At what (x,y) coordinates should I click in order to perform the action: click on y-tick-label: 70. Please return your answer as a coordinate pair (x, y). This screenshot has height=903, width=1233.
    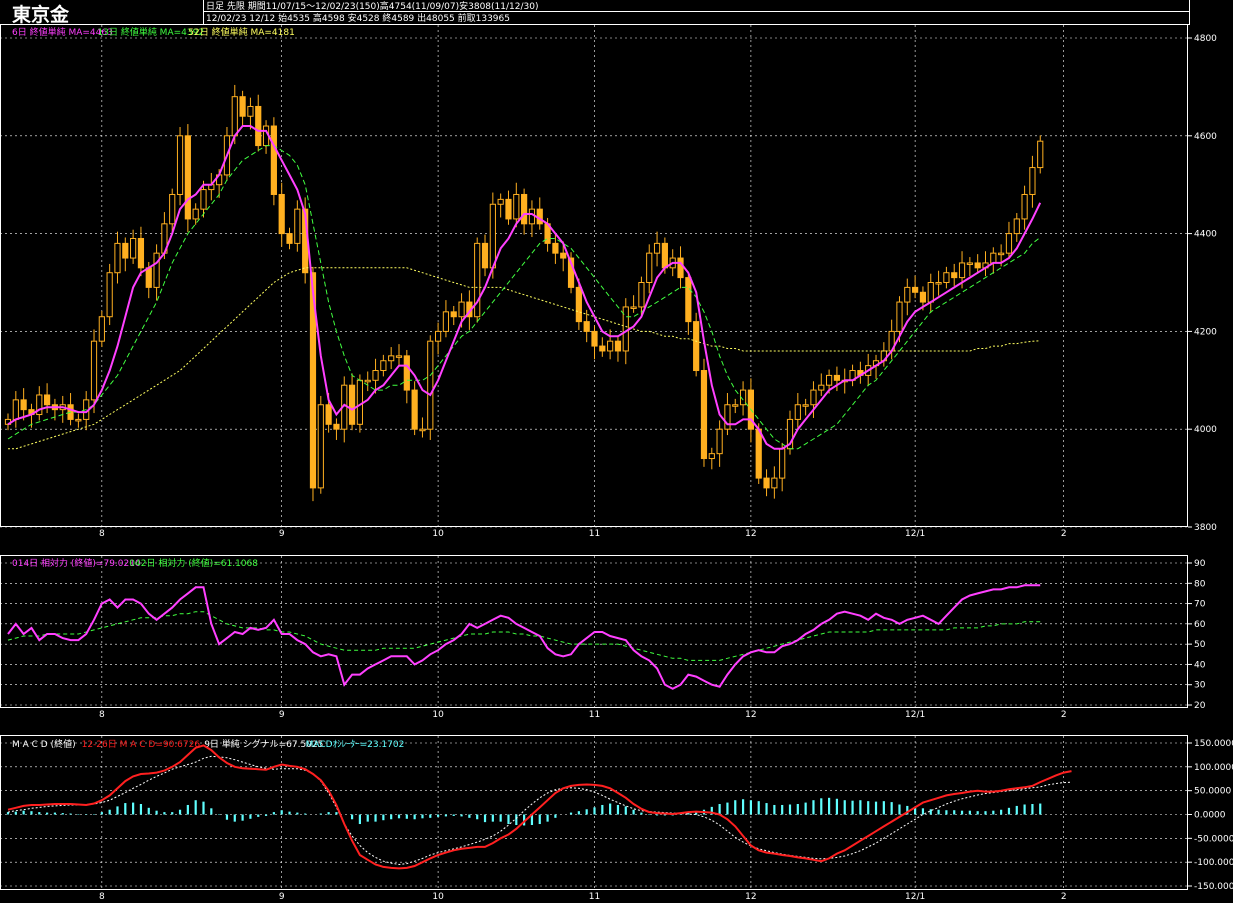
    Looking at the image, I should click on (1200, 605).